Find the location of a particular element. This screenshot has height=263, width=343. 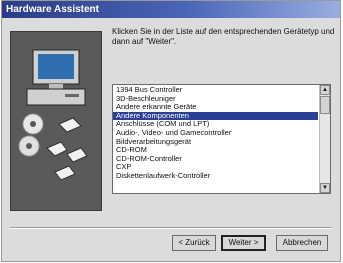

back-button: < Zurück is located at coordinates (194, 243).